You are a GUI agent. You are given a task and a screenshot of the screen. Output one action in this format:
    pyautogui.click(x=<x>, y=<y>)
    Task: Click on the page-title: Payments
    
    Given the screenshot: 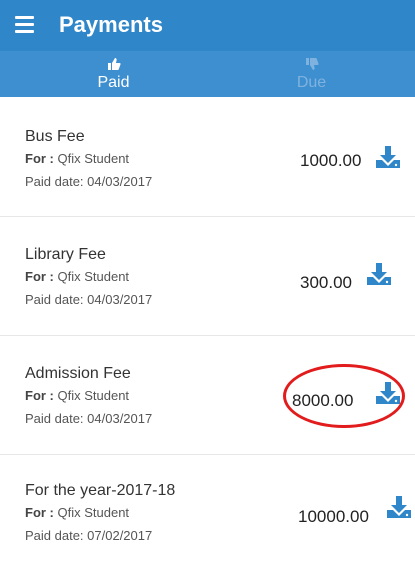 What is the action you would take?
    pyautogui.click(x=111, y=24)
    